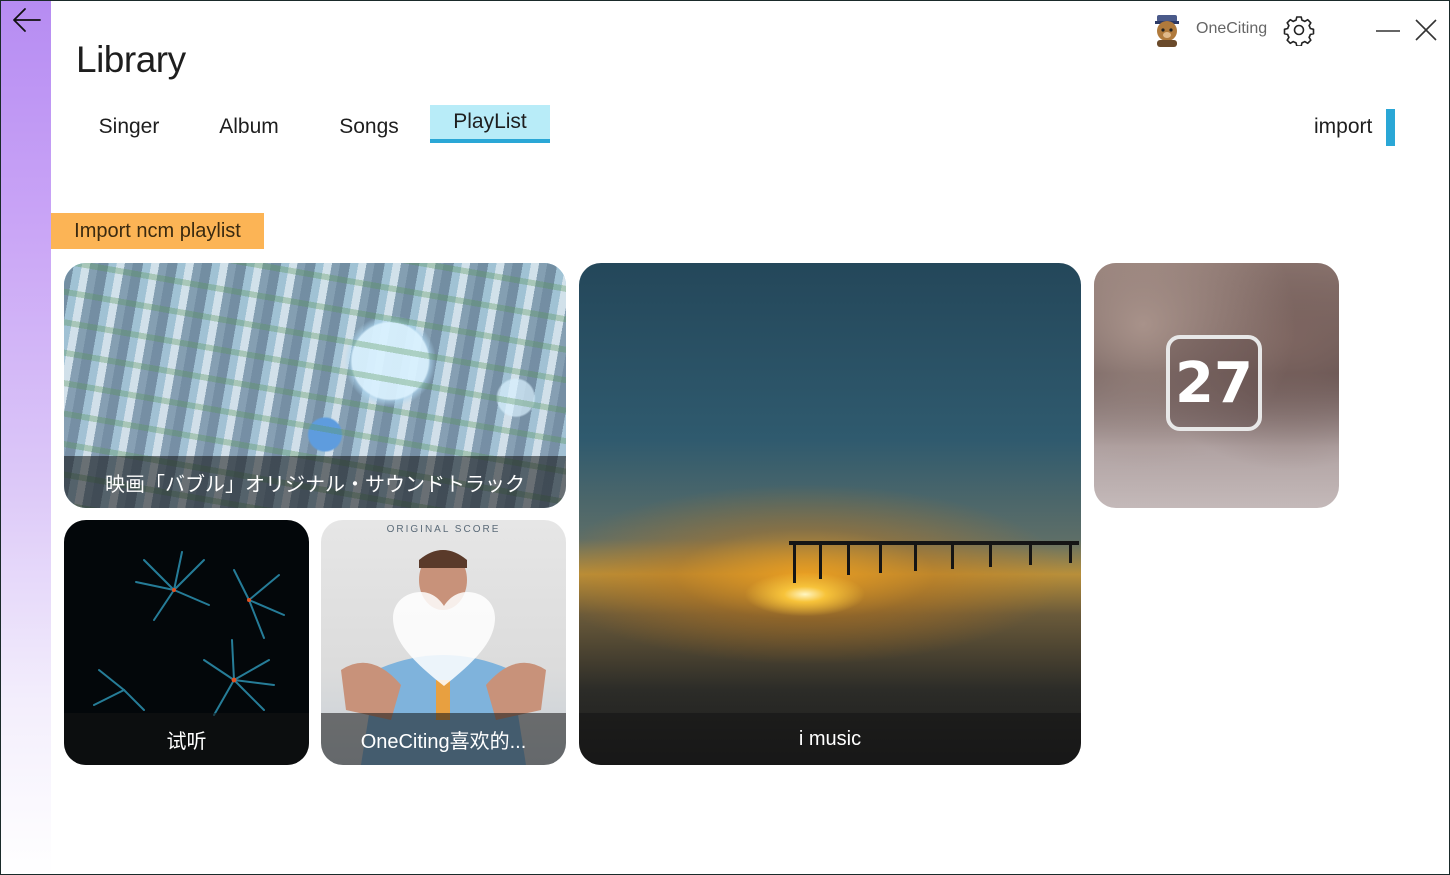 This screenshot has height=875, width=1450. What do you see at coordinates (315, 385) in the screenshot?
I see `playlist-card-bubble: 映画「バブル」オリジナル・サウンドトラック` at bounding box center [315, 385].